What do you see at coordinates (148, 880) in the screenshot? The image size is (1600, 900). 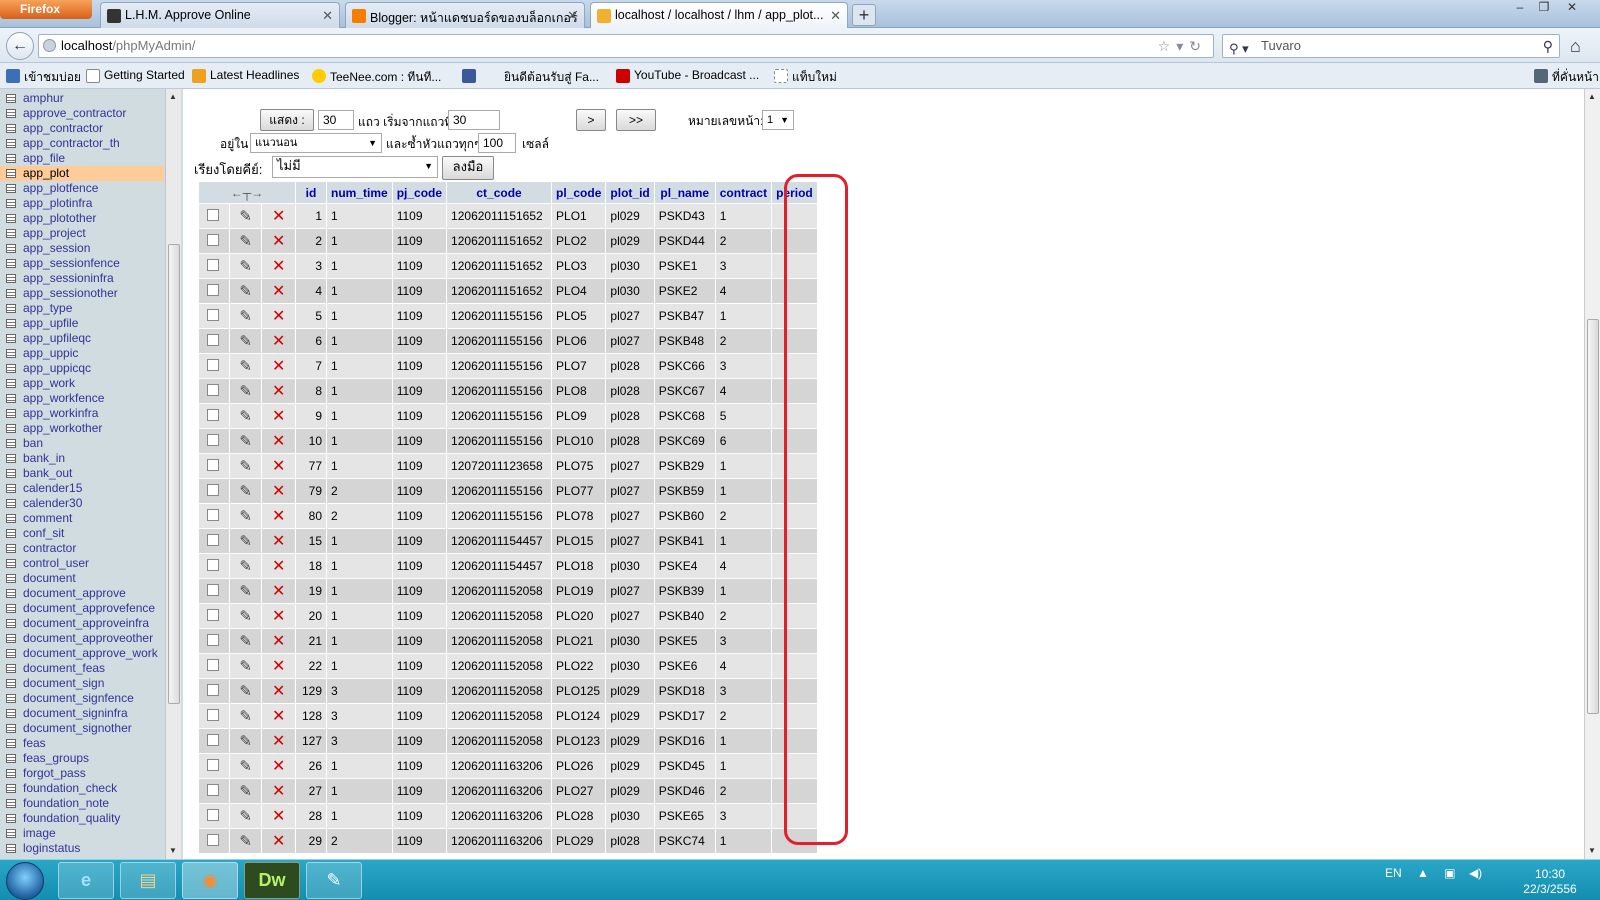 I see `file-explorer-icon: ▤` at bounding box center [148, 880].